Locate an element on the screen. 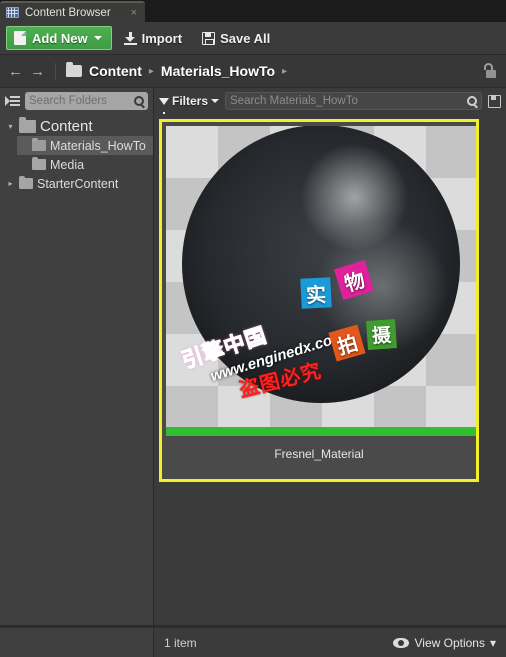  item-count-label: 1 item is located at coordinates (180, 642).